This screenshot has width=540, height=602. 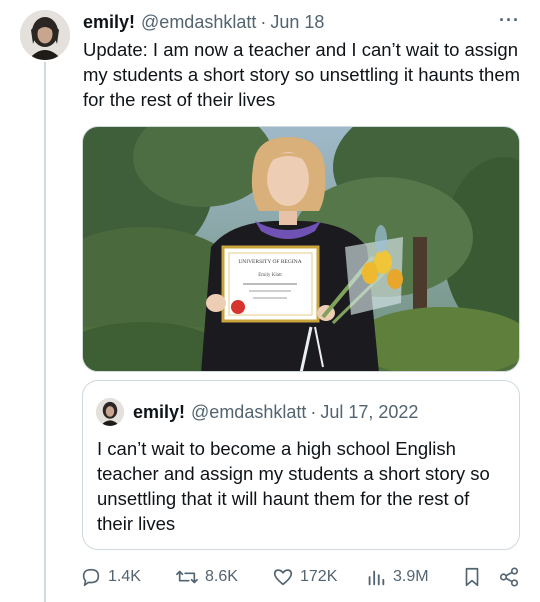 What do you see at coordinates (509, 20) in the screenshot?
I see `more-options-icon: ···` at bounding box center [509, 20].